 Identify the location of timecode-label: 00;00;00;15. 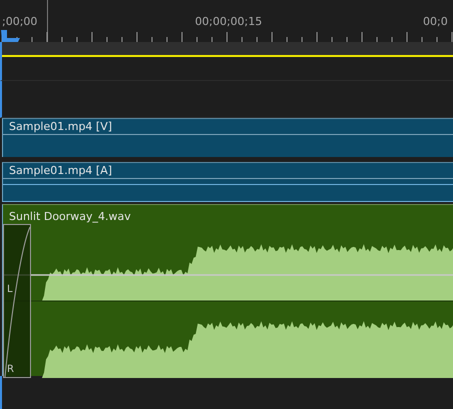
(228, 21).